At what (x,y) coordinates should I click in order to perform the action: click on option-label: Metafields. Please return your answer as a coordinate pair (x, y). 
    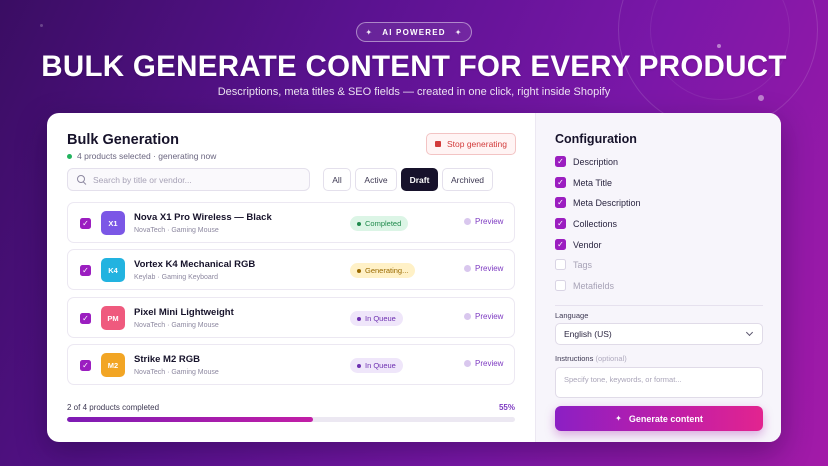
    Looking at the image, I should click on (594, 285).